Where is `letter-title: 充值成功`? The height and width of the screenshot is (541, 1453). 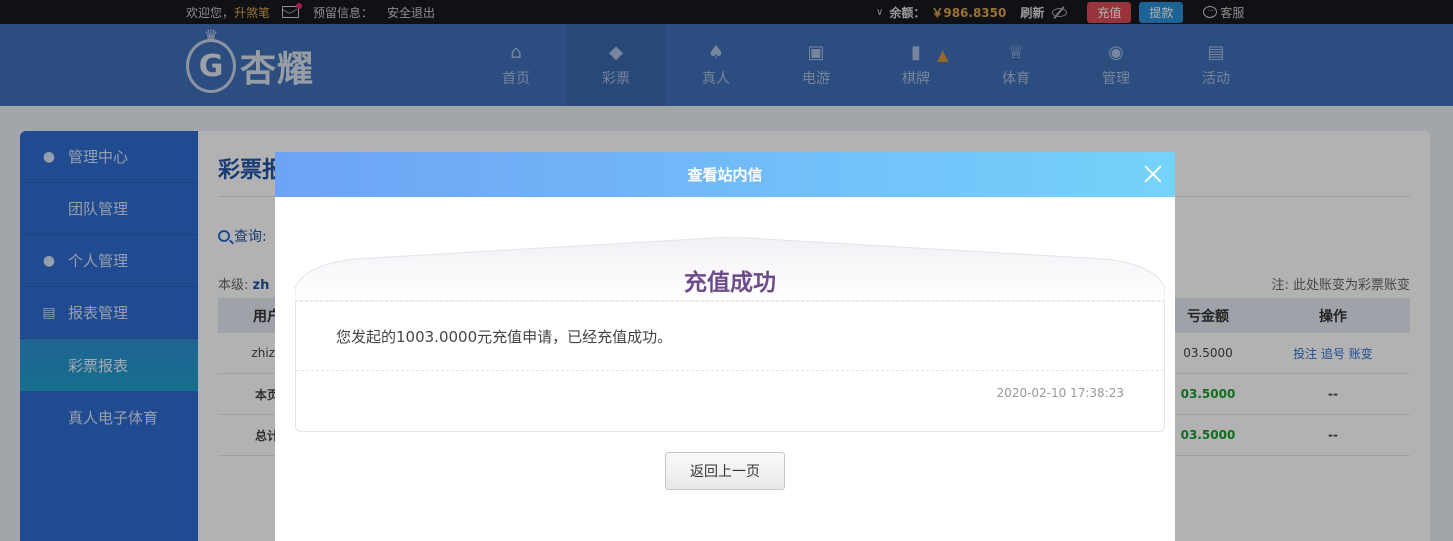
letter-title: 充值成功 is located at coordinates (730, 283).